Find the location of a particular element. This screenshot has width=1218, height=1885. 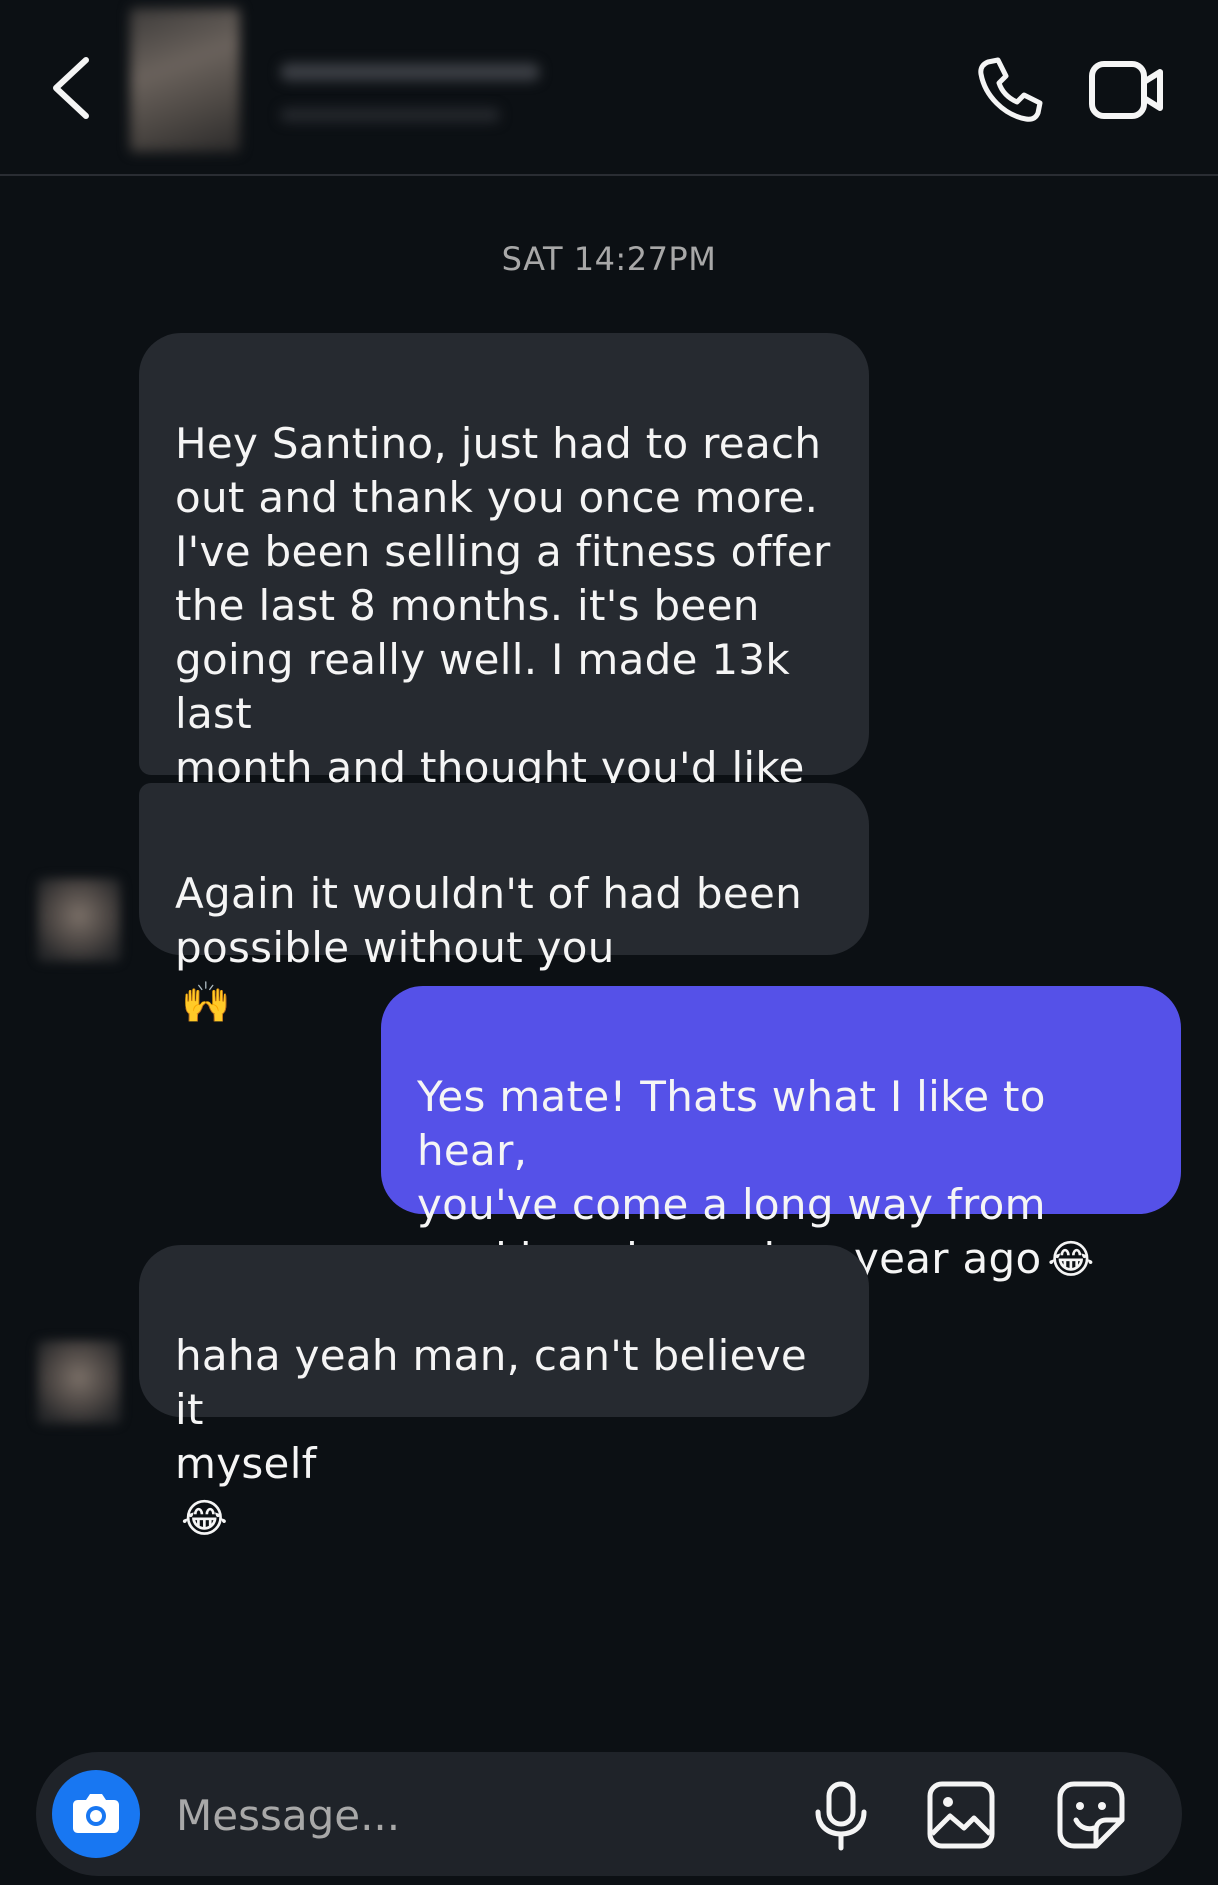

raising-hands-emoji: 🙌 is located at coordinates (206, 1003).